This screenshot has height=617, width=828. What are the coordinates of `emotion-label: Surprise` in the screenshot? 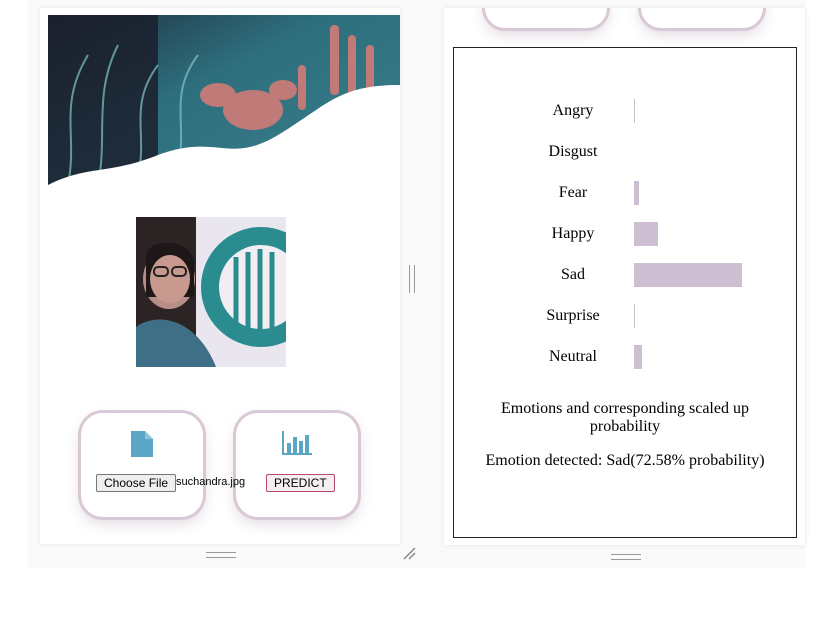 It's located at (573, 315).